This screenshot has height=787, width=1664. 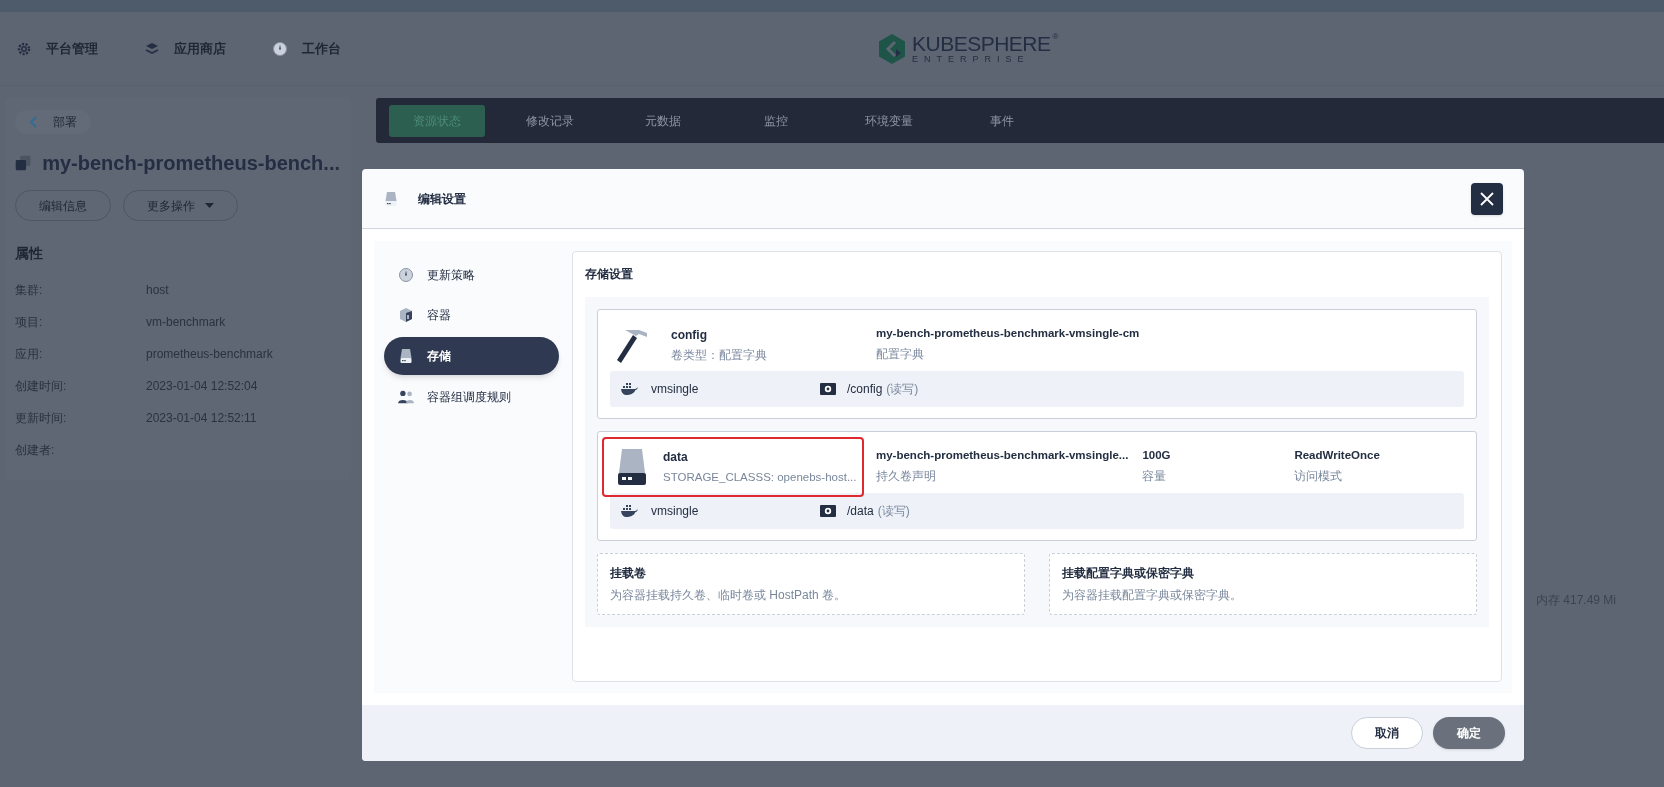 I want to click on volume-subtitle: 卷类型：配置字典, so click(x=719, y=355).